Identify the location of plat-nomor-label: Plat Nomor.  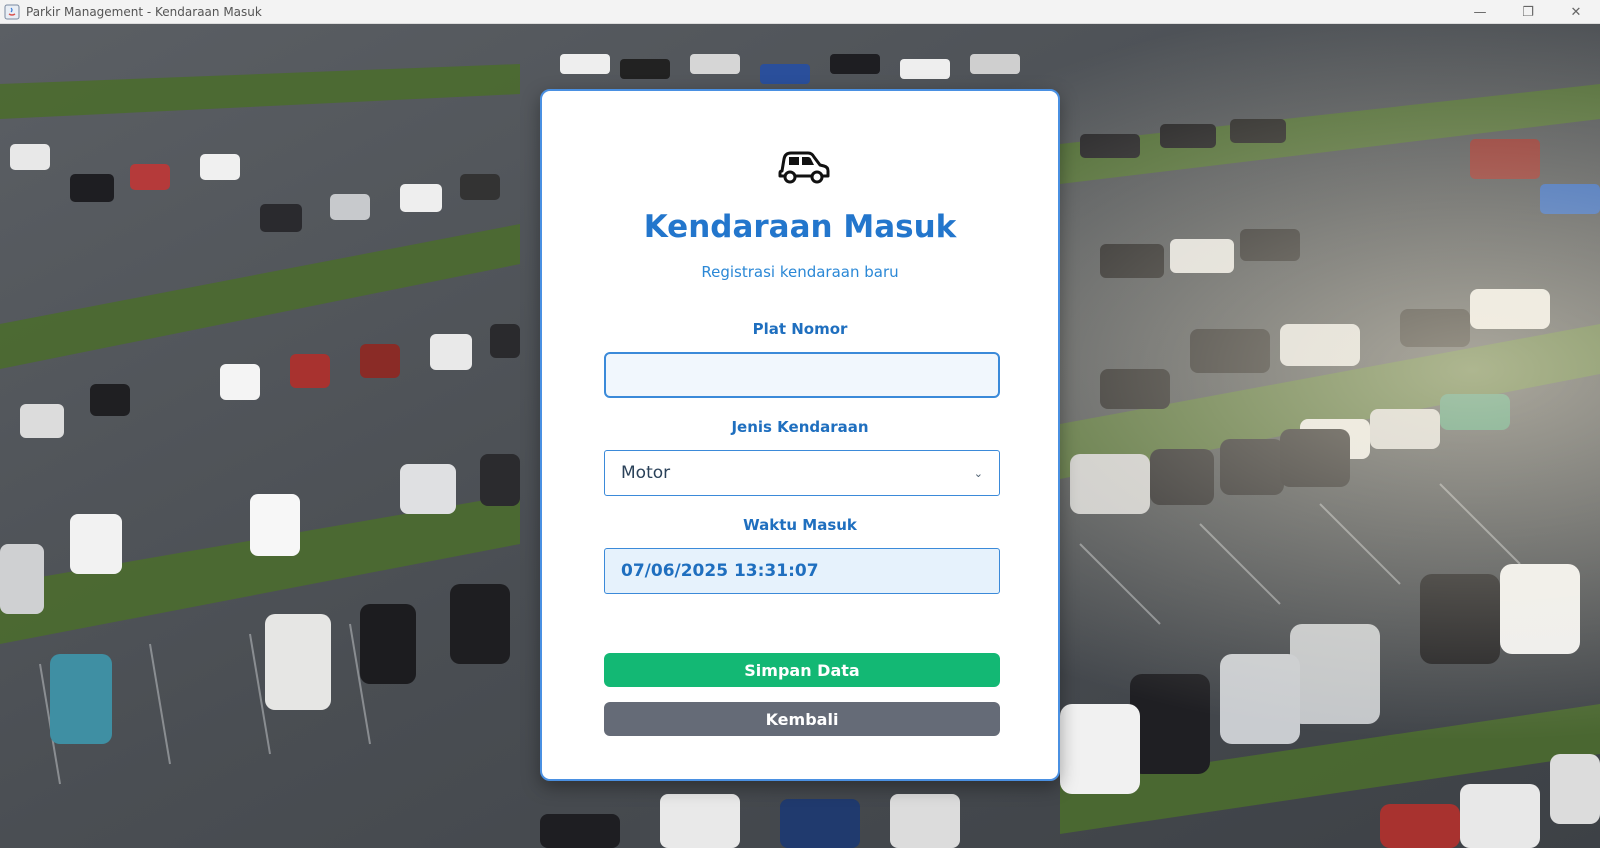
(800, 329).